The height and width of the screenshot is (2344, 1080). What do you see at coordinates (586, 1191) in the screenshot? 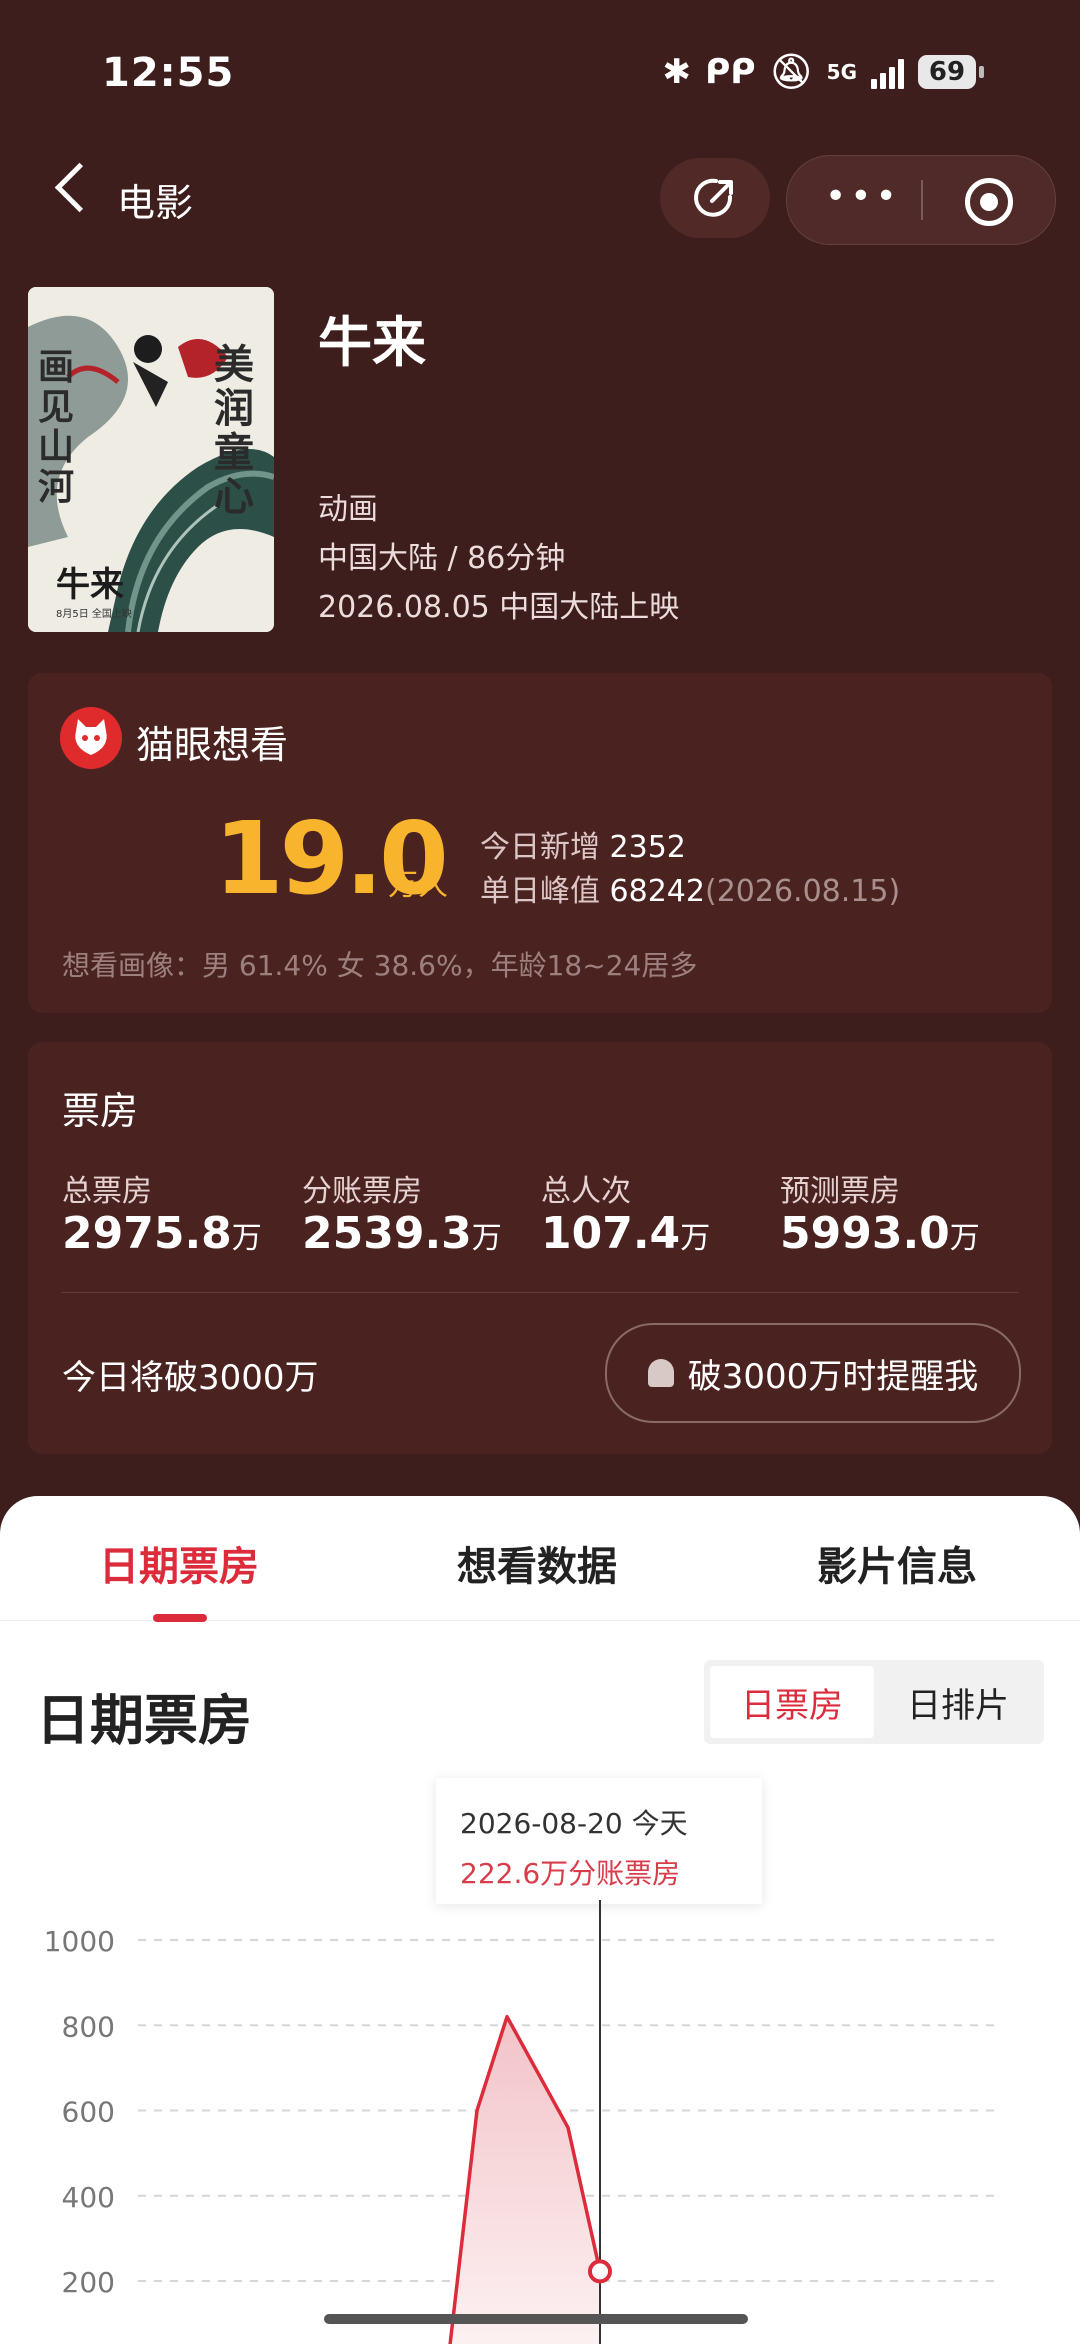
I see `stat-admissions-label: 总人次` at bounding box center [586, 1191].